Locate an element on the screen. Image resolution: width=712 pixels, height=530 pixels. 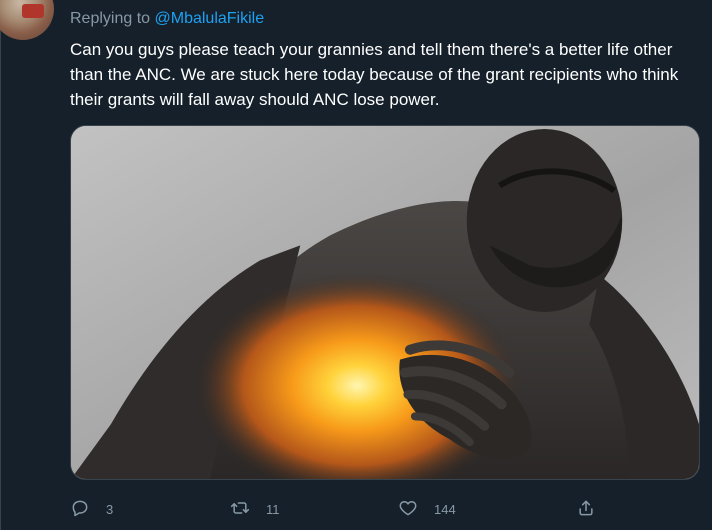
share-button is located at coordinates (586, 509).